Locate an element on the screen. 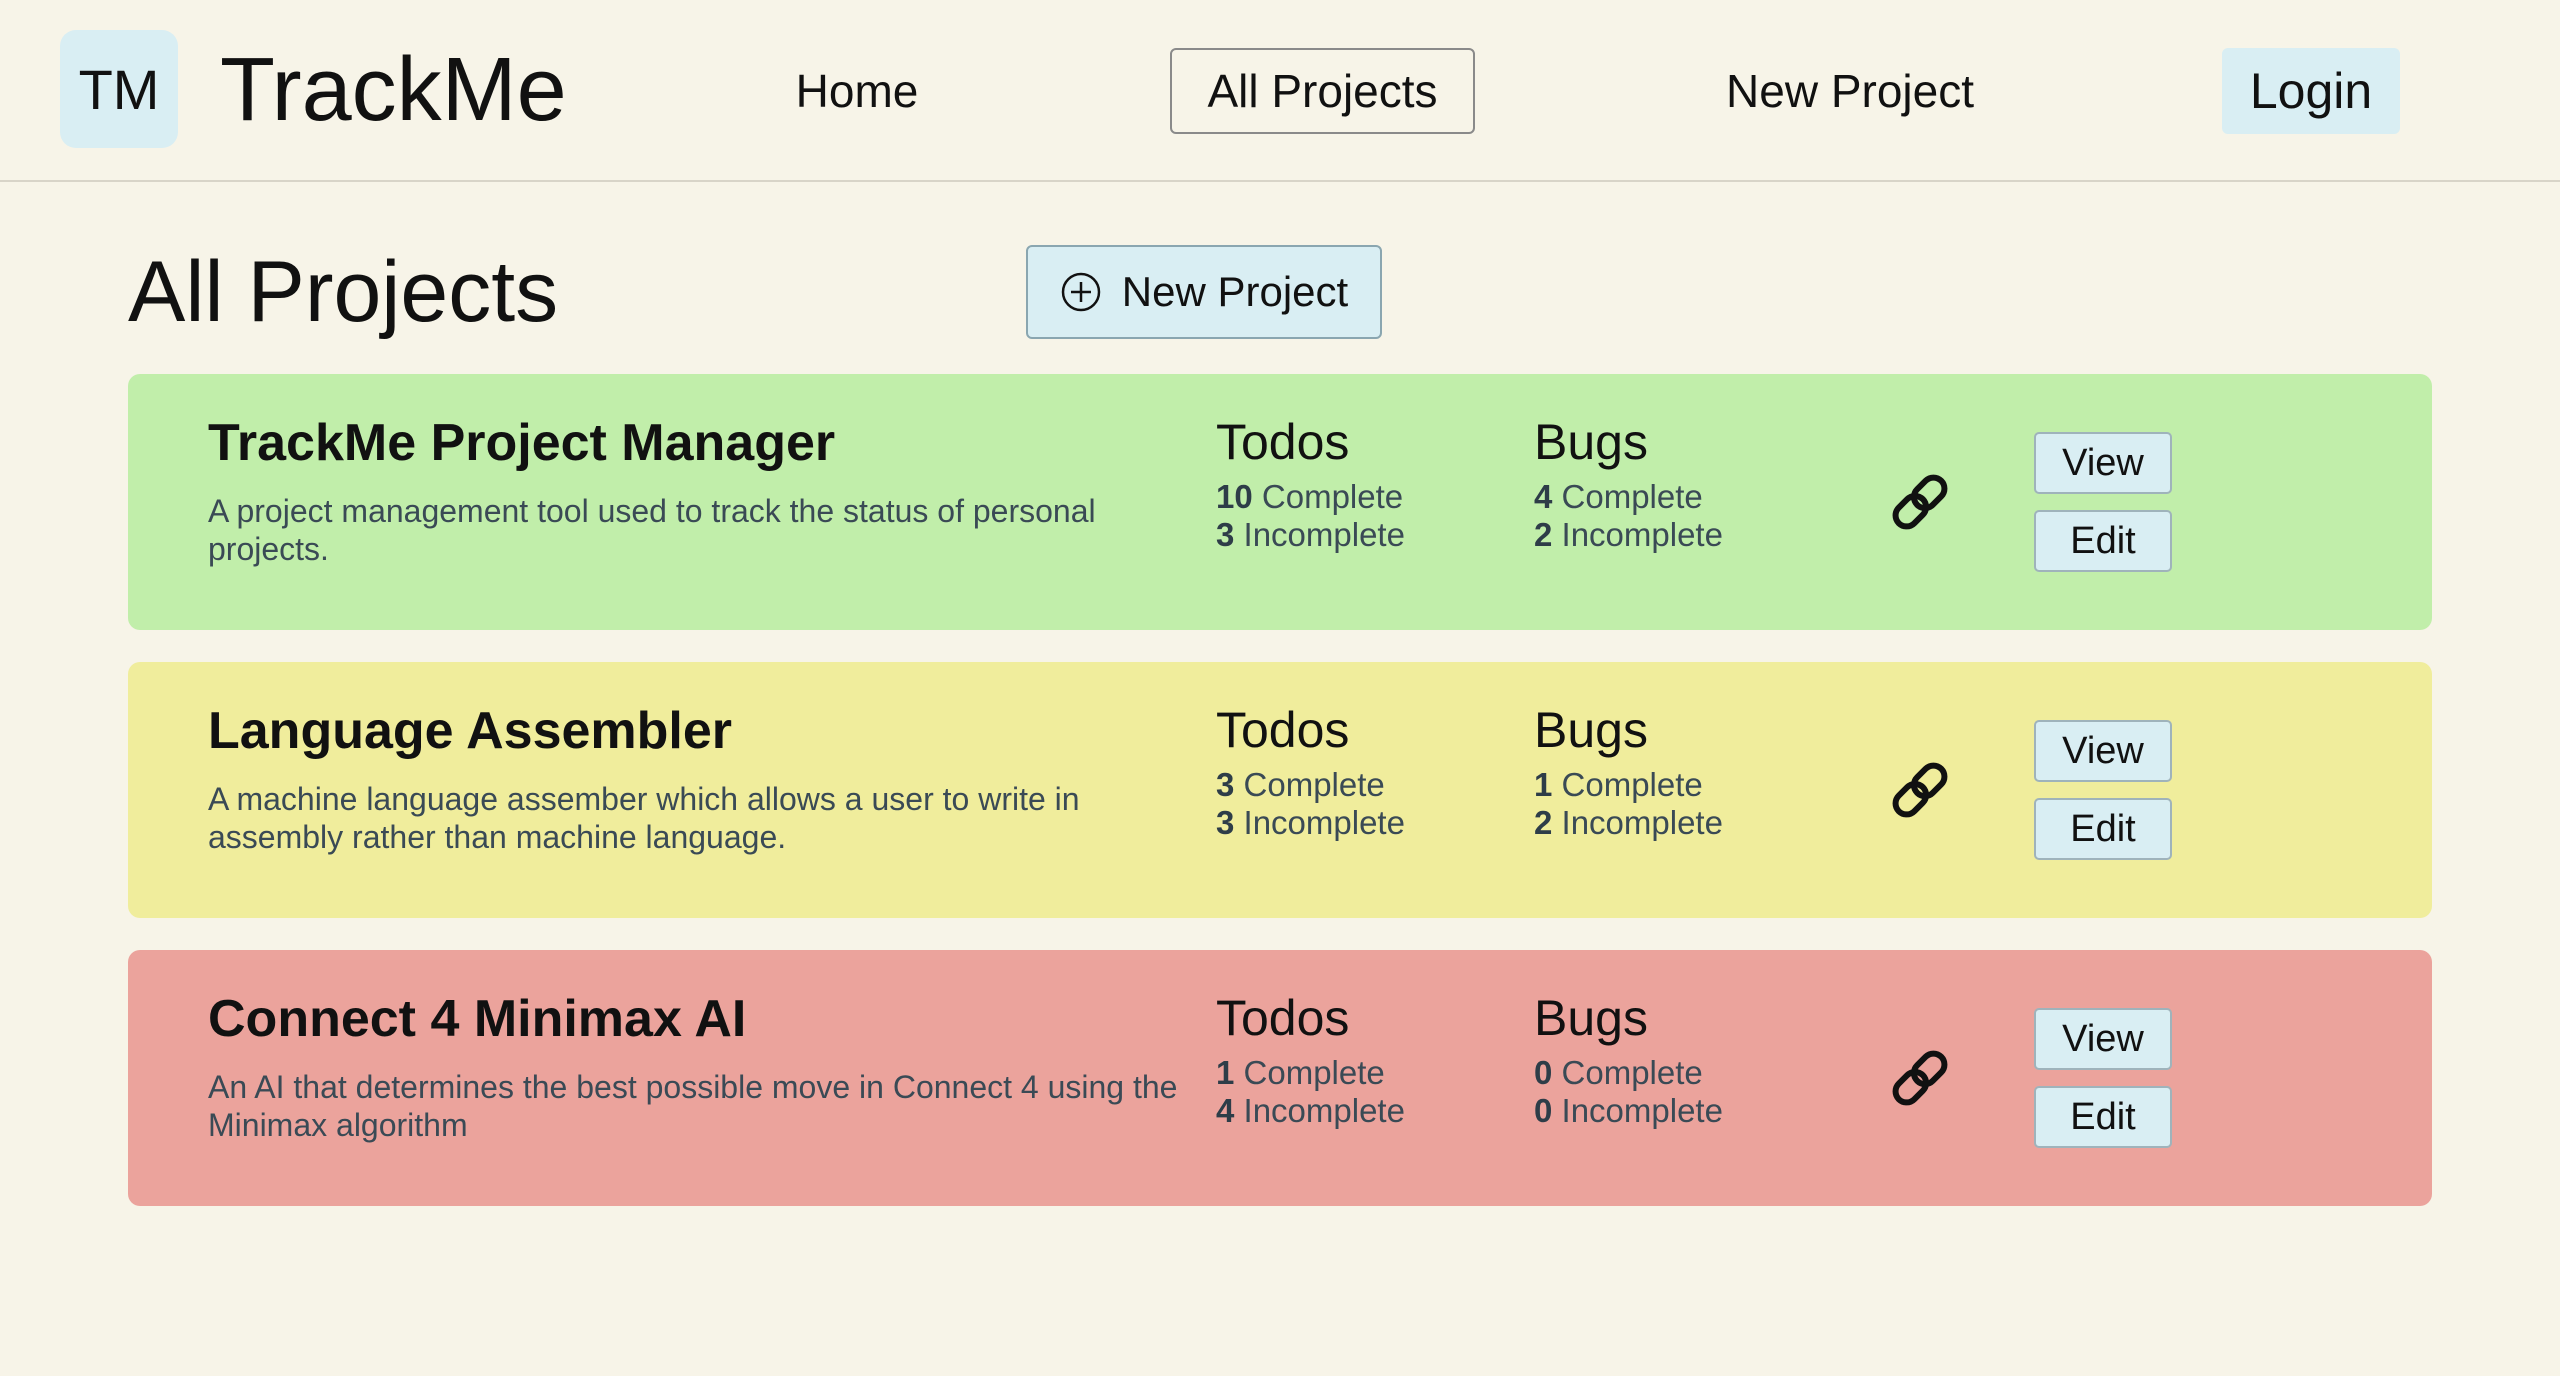 This screenshot has height=1376, width=2560. brand-name: TrackMe is located at coordinates (393, 90).